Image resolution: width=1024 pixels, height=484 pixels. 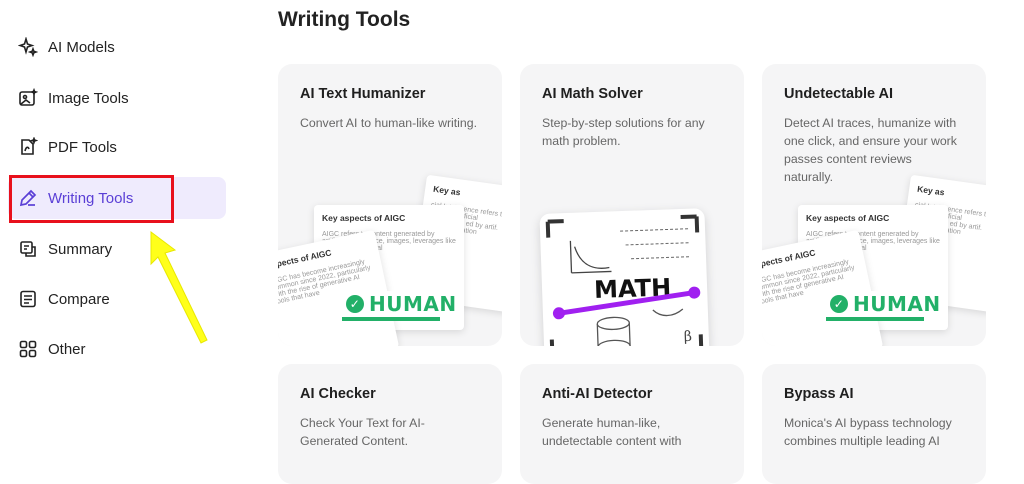 What do you see at coordinates (28, 299) in the screenshot?
I see `compare-icon` at bounding box center [28, 299].